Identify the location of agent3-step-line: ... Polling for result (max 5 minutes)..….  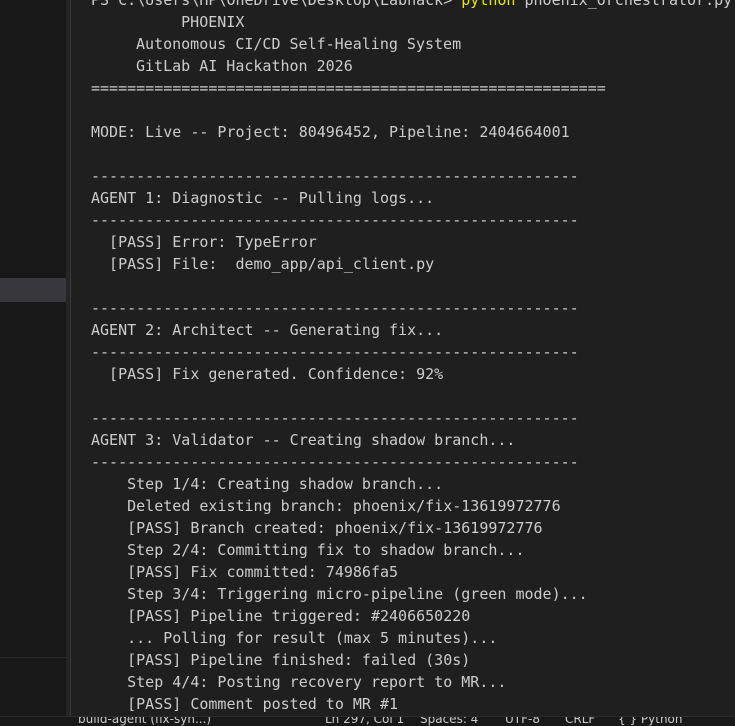
(294, 638).